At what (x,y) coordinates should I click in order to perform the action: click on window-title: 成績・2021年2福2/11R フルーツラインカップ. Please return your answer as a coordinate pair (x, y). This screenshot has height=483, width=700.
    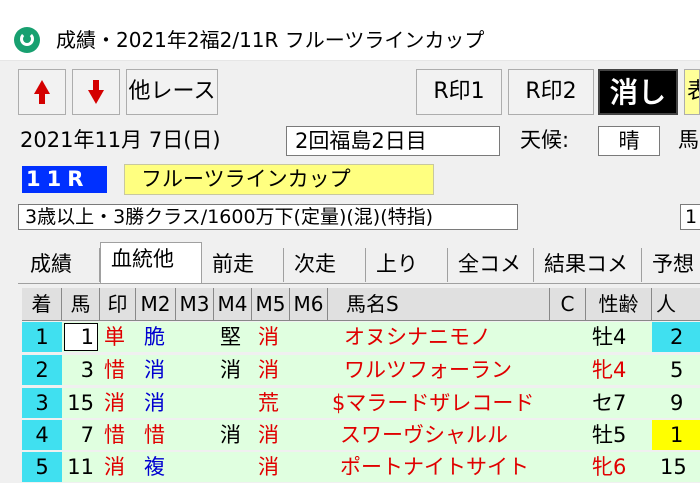
    Looking at the image, I should click on (270, 40).